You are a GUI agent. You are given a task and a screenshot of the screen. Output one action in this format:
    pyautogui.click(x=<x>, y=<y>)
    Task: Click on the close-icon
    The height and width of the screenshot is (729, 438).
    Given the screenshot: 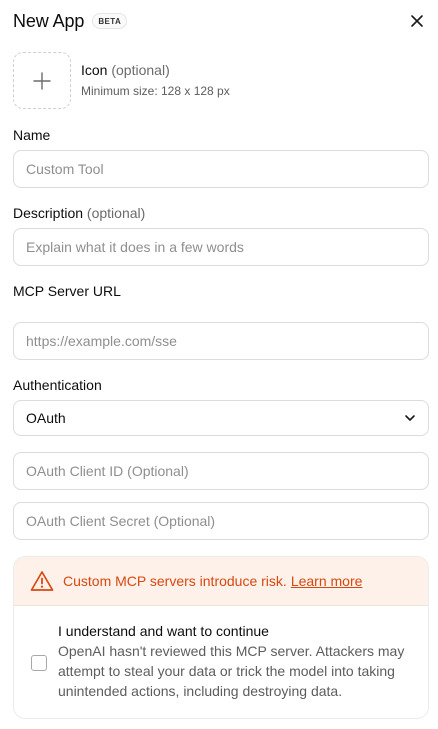 What is the action you would take?
    pyautogui.click(x=417, y=21)
    